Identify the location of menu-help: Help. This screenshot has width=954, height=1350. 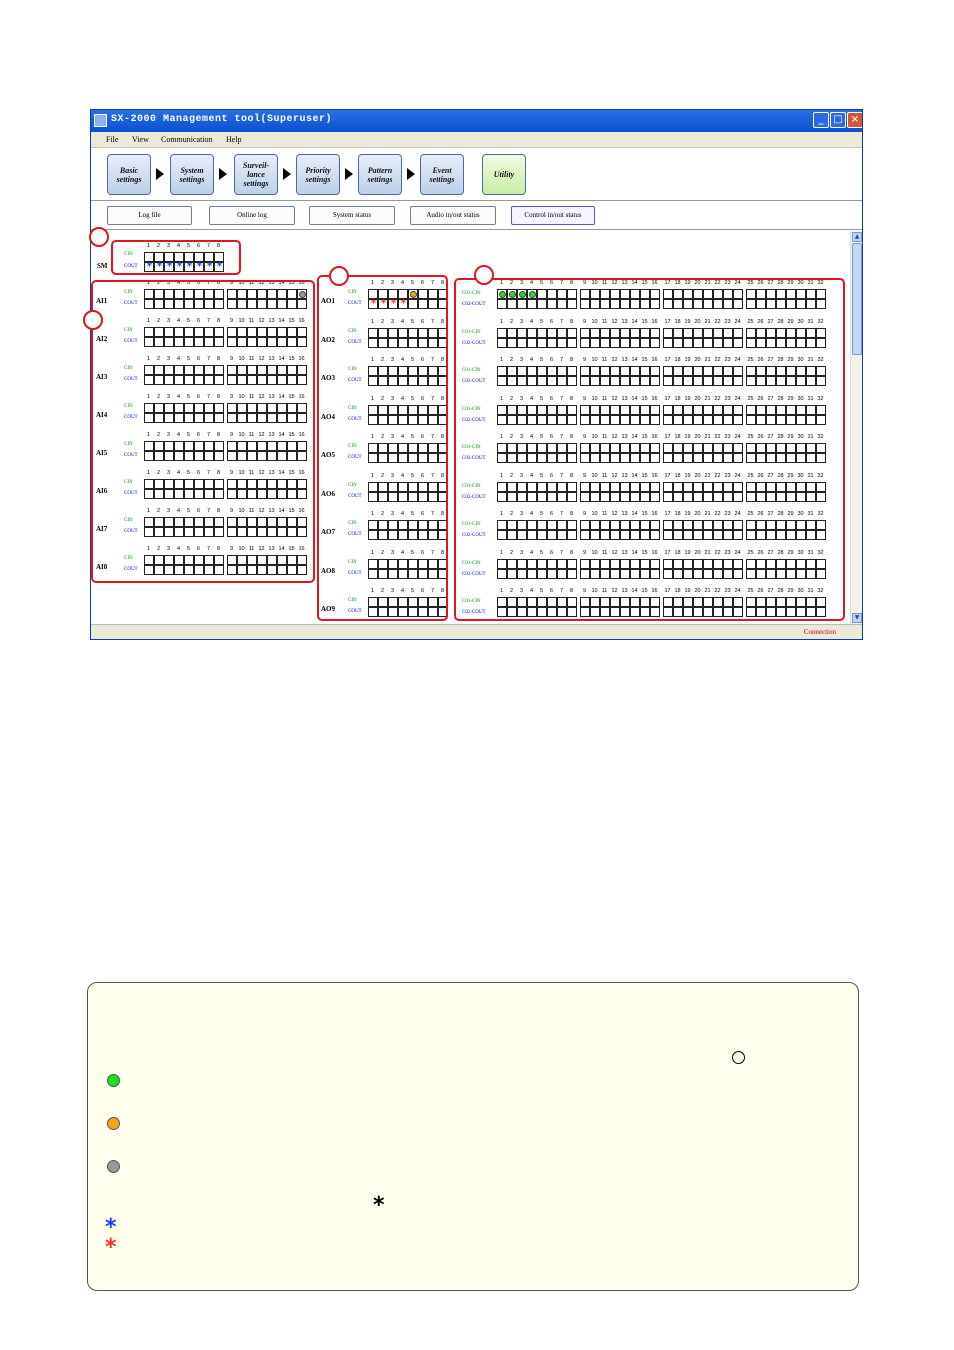
(234, 139).